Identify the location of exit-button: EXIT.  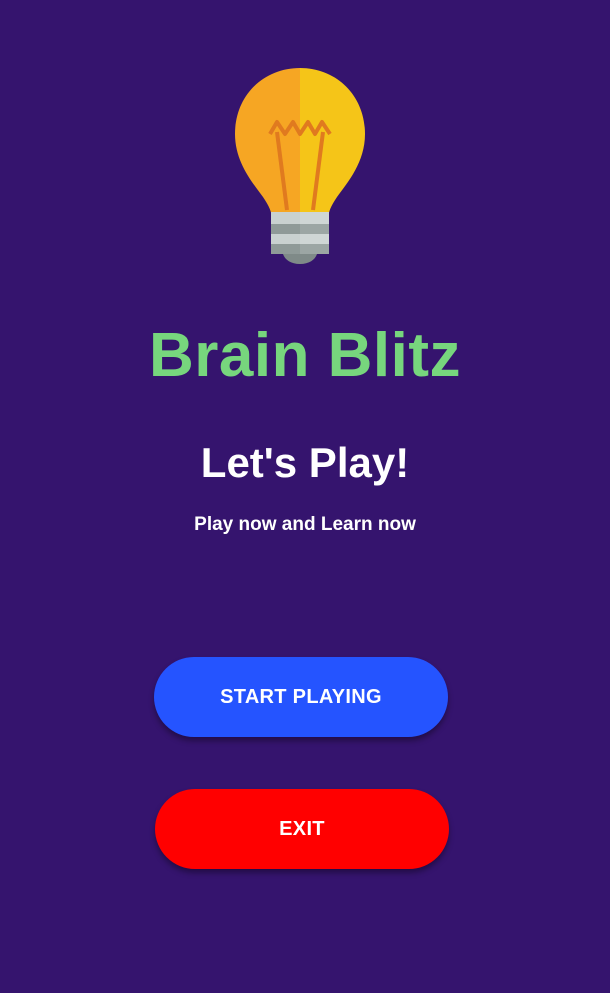
(302, 829).